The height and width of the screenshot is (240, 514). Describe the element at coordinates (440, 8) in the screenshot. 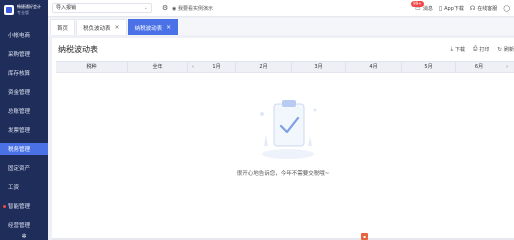

I see `phone-icon: ▯` at that location.